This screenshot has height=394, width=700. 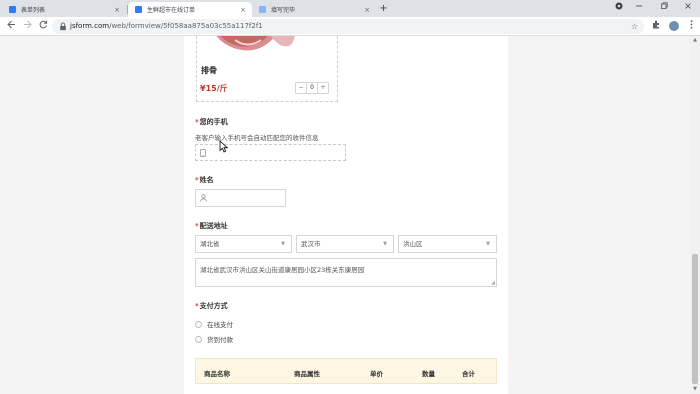 What do you see at coordinates (251, 47) in the screenshot?
I see `product-image` at bounding box center [251, 47].